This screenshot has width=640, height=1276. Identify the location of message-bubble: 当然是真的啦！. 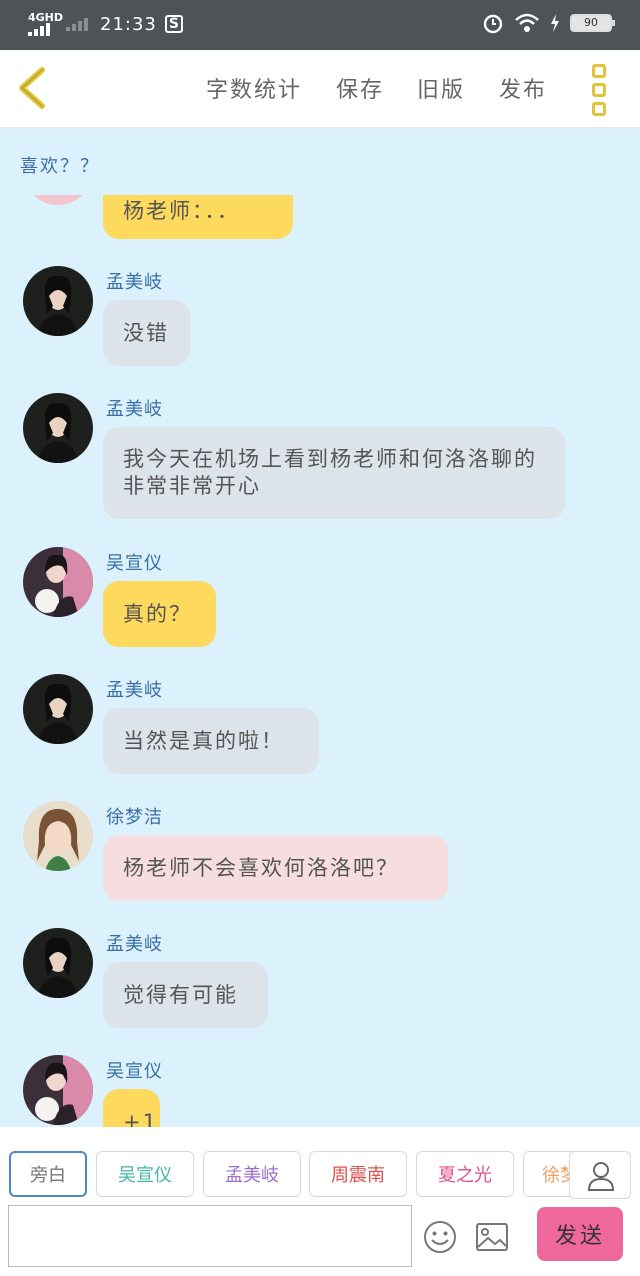
(211, 741).